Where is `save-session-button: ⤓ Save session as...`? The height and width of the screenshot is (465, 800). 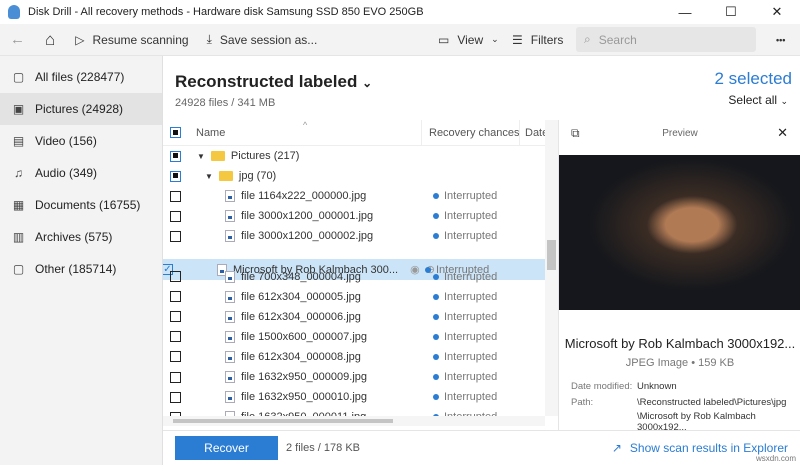
save-session-button: ⤓ Save session as... is located at coordinates (262, 39).